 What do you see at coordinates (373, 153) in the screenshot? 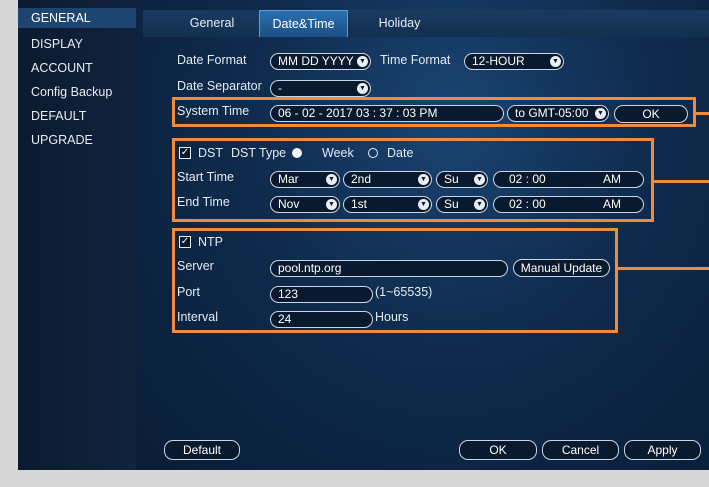
I see `dst-type-date-radio` at bounding box center [373, 153].